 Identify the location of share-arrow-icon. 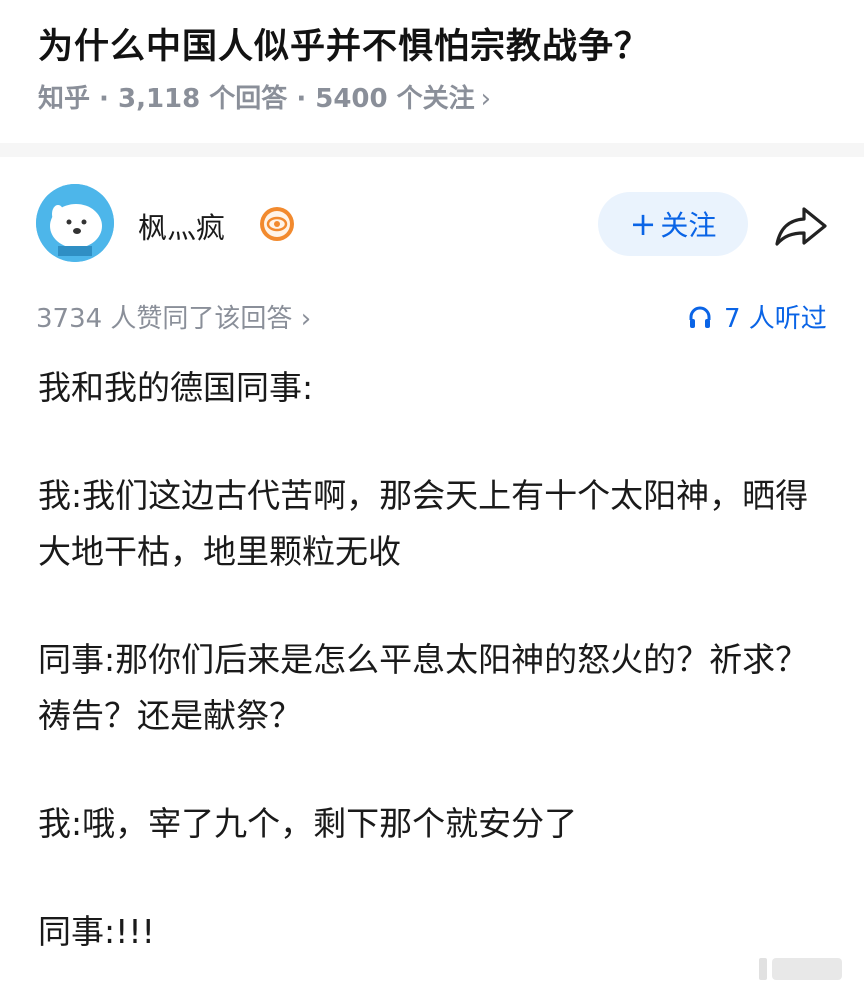
(801, 226).